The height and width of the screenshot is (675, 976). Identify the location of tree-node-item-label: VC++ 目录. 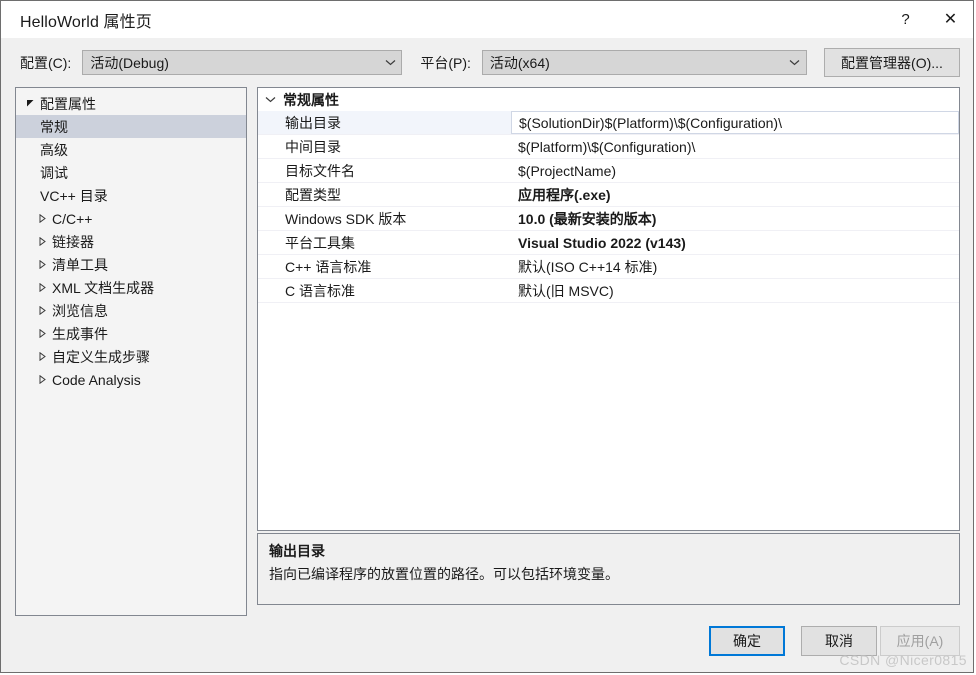
(74, 195).